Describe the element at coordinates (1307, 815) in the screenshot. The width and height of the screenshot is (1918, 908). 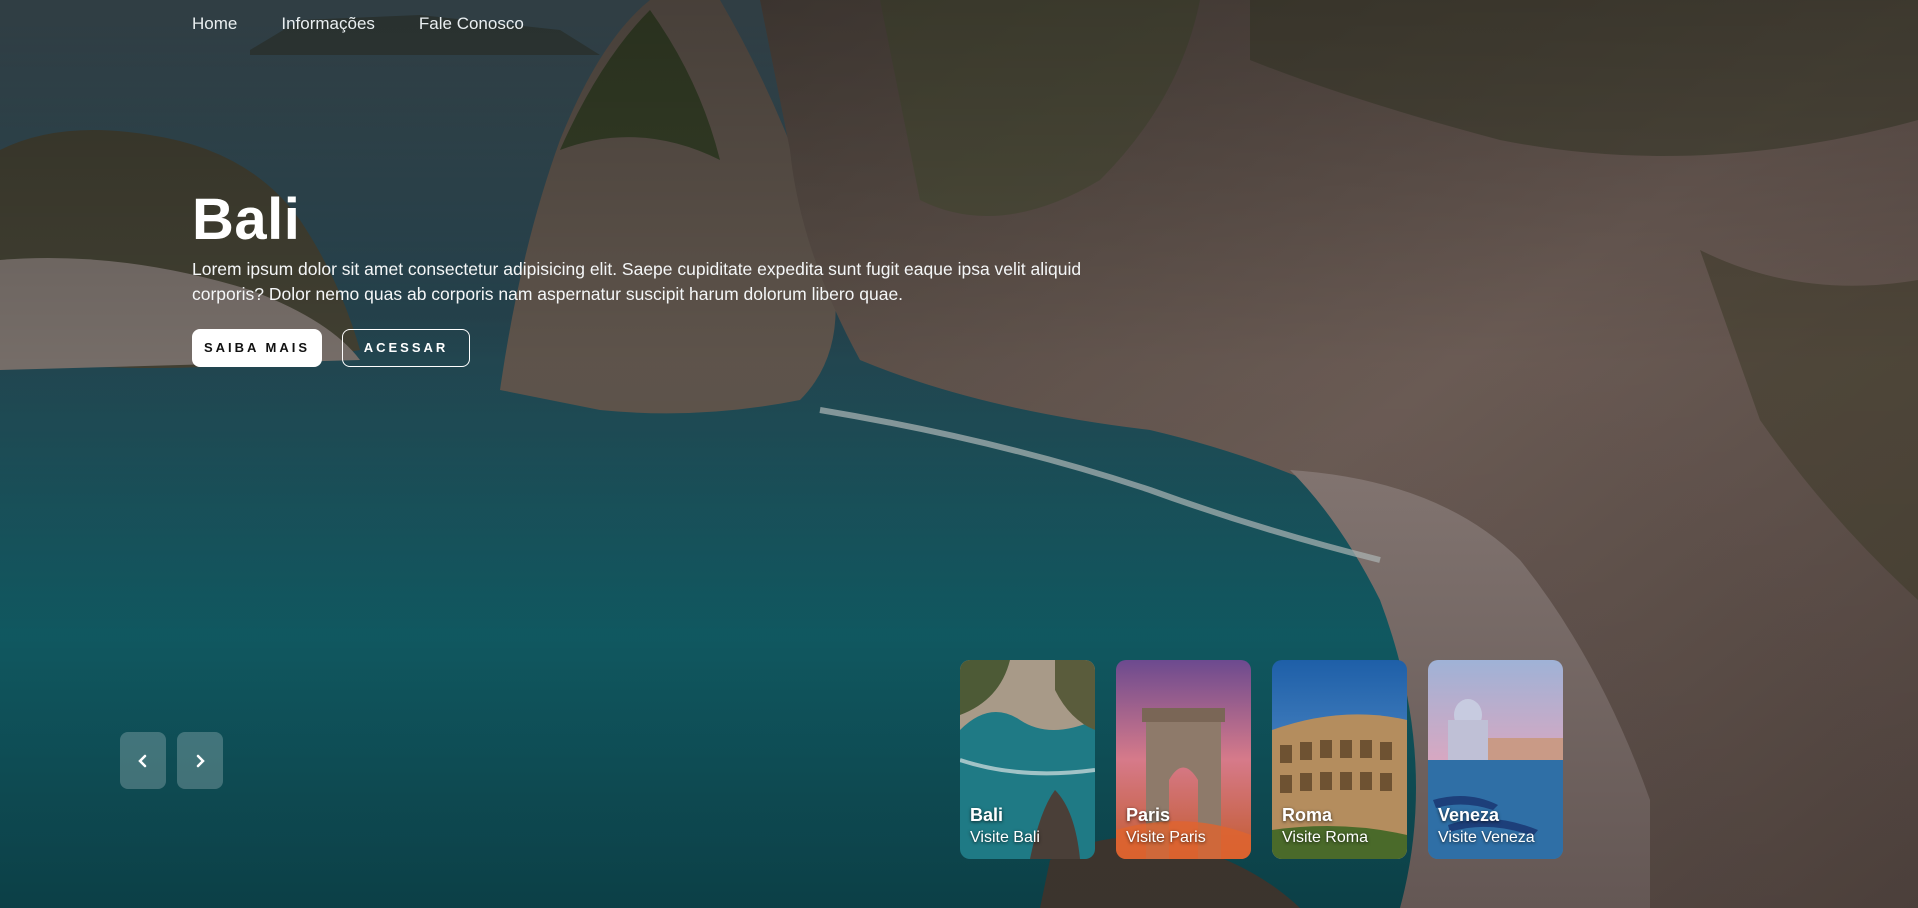
I see `card-title: Roma` at that location.